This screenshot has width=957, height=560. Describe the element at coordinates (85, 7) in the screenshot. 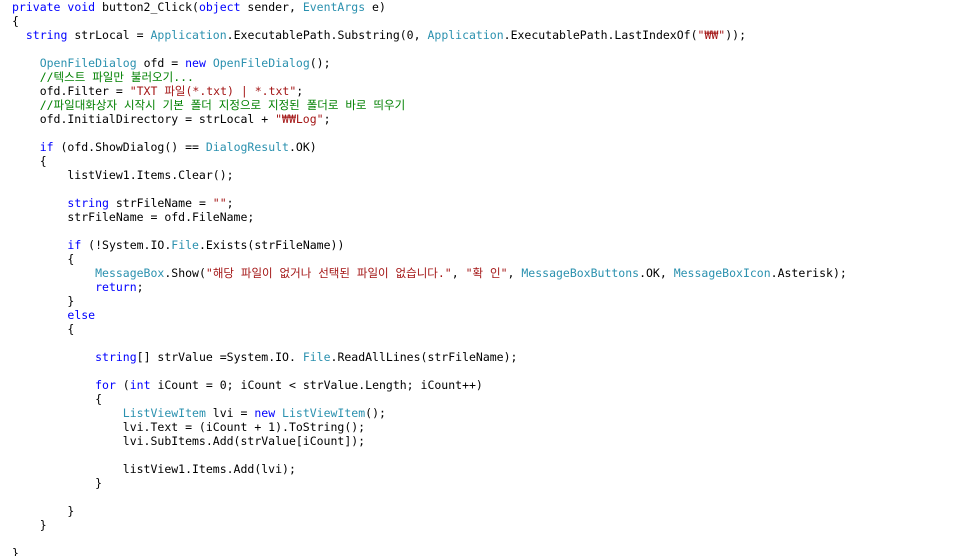

I see `code-token-keyword: void` at that location.